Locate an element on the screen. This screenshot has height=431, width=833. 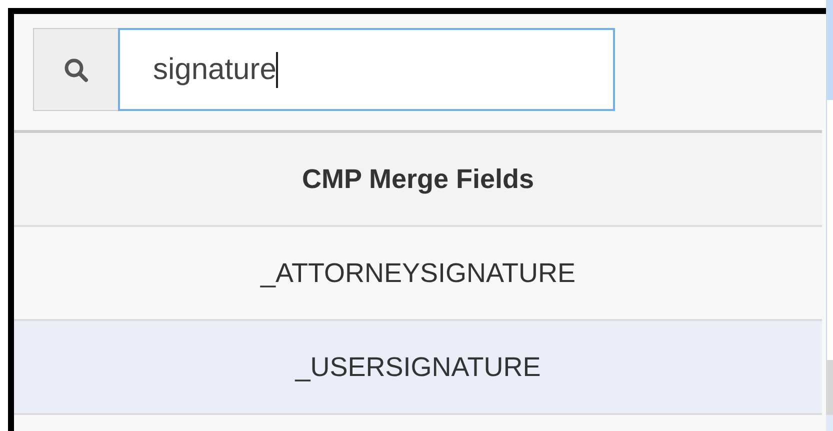
table-cell: _USERSIGNATURE is located at coordinates (418, 367).